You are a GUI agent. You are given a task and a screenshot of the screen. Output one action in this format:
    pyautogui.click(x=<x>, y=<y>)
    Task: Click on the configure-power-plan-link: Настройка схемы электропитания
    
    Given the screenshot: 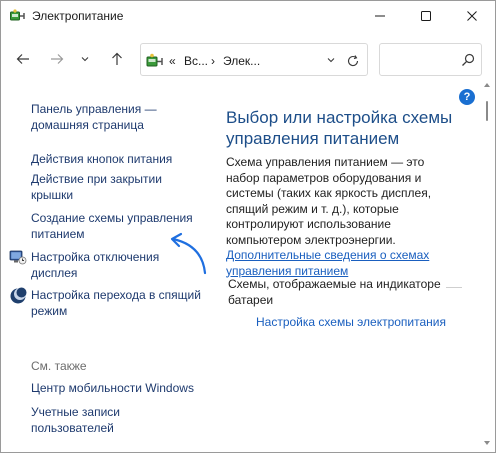 What is the action you would take?
    pyautogui.click(x=351, y=322)
    